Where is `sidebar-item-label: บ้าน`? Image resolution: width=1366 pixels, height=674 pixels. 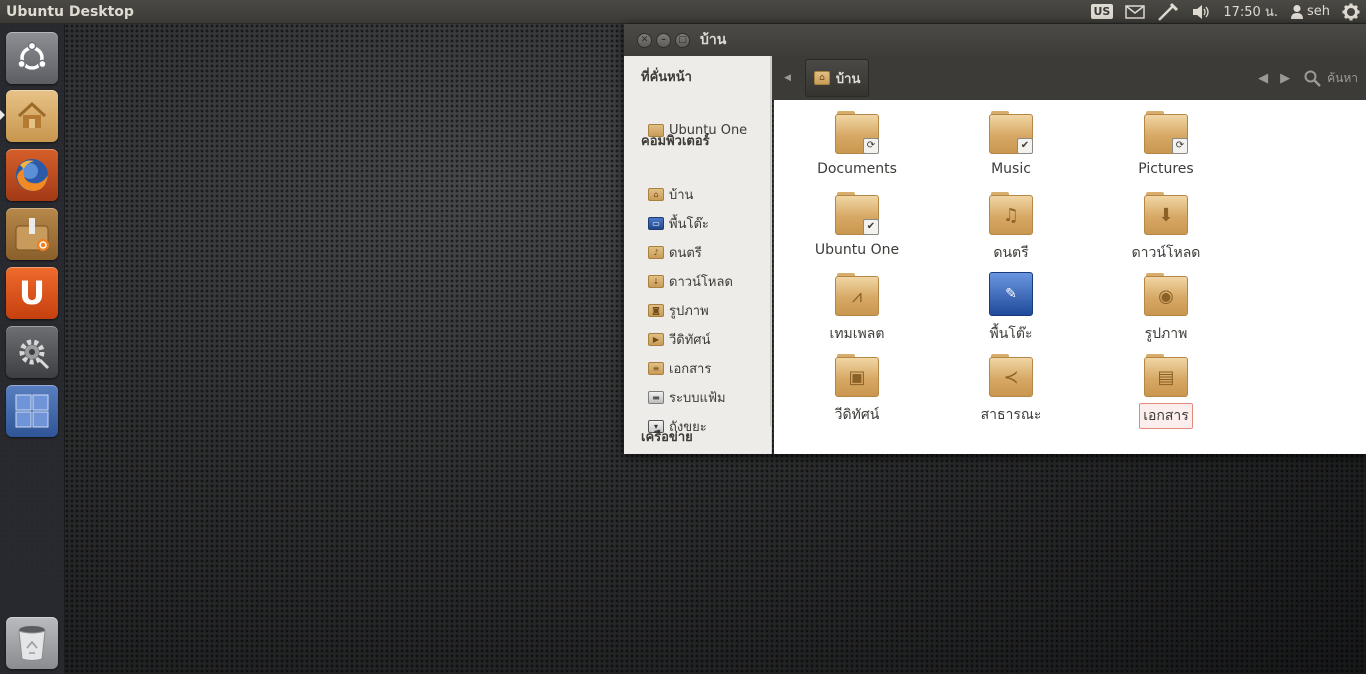 sidebar-item-label: บ้าน is located at coordinates (681, 195).